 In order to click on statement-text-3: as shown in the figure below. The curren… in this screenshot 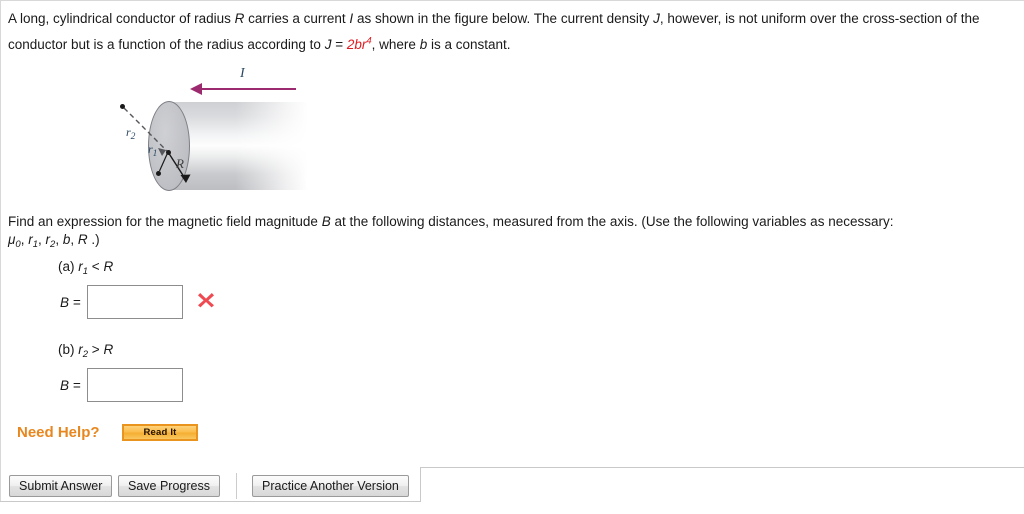, I will do `click(503, 18)`.